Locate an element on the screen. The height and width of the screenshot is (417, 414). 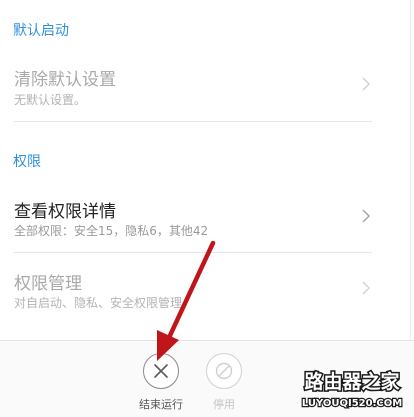
site-watermark: 路由器之家 LUYOUQI520.COM is located at coordinates (352, 390).